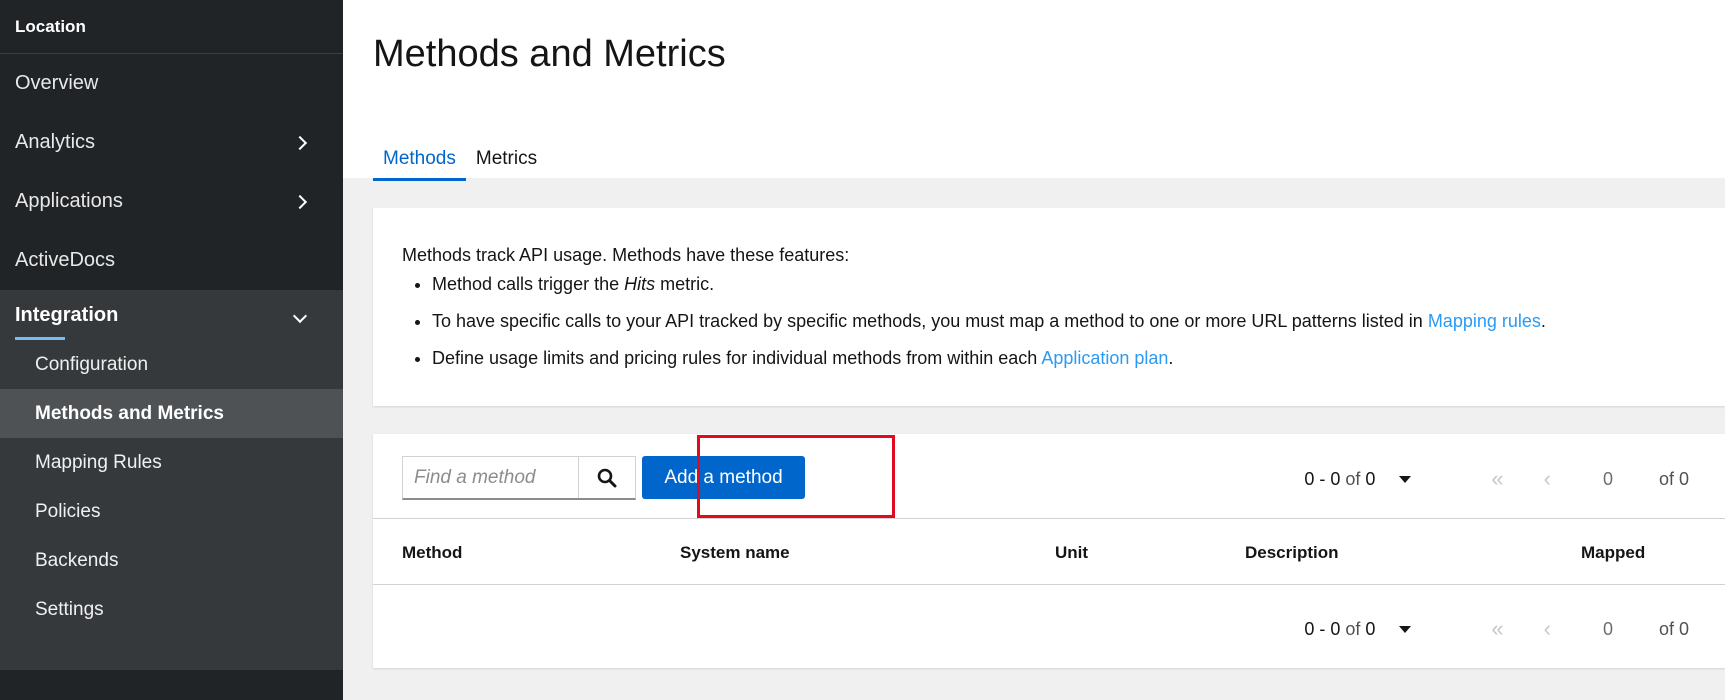 The height and width of the screenshot is (700, 1725). I want to click on sidebar-subitem-settings: Settings, so click(171, 609).